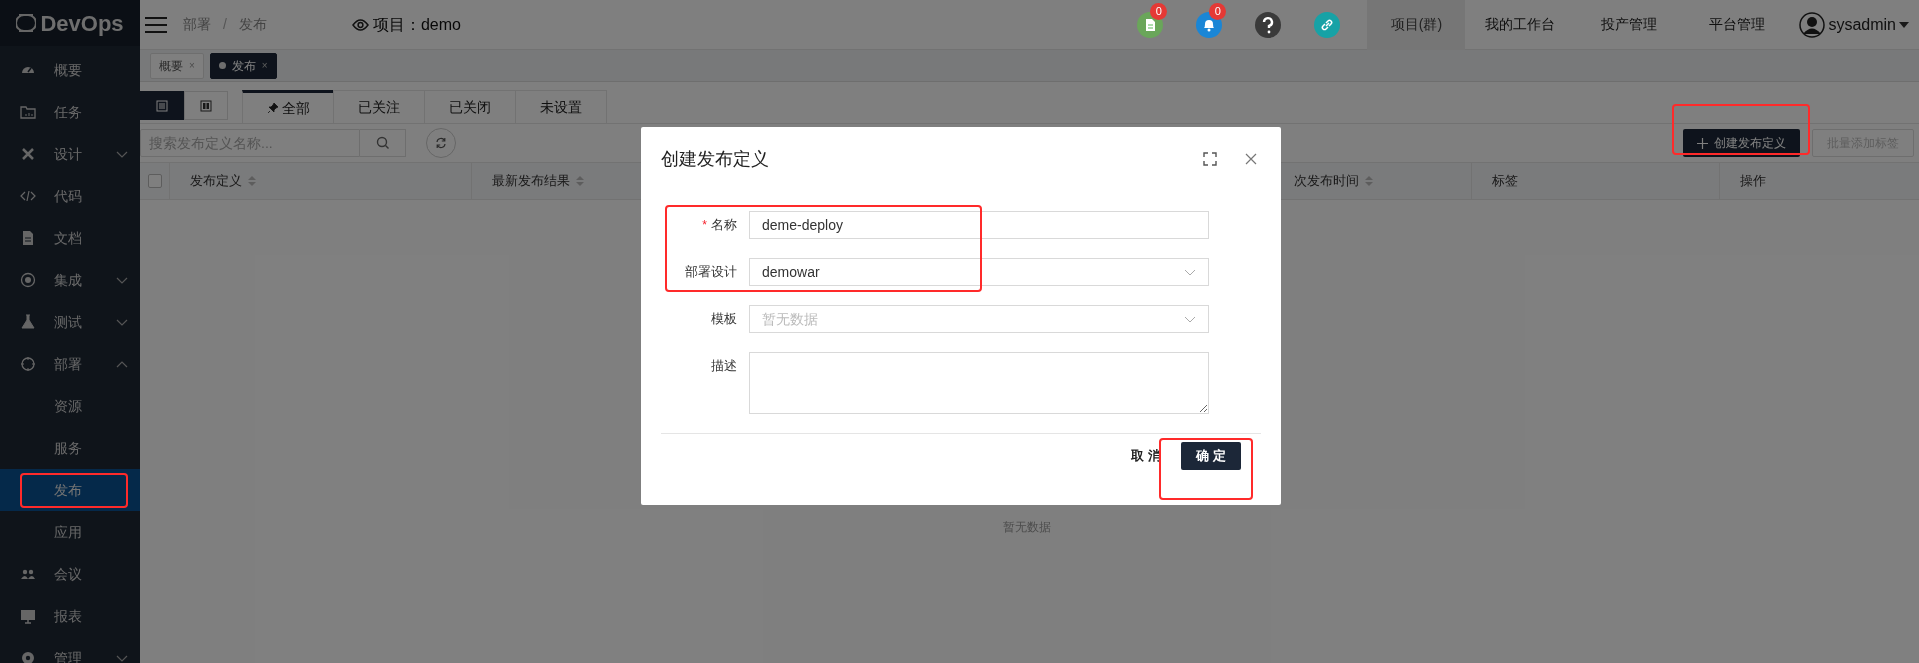 Image resolution: width=1919 pixels, height=663 pixels. Describe the element at coordinates (28, 112) in the screenshot. I see `folder-icon` at that location.